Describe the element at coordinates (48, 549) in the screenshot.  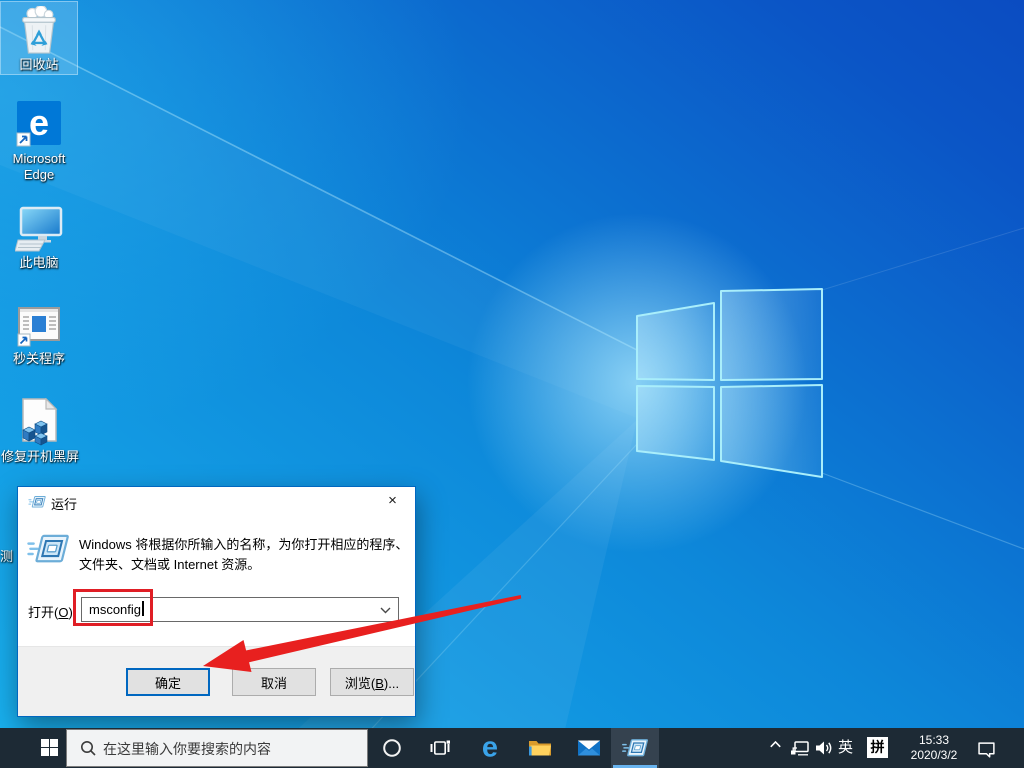
I see `run-icon-large` at that location.